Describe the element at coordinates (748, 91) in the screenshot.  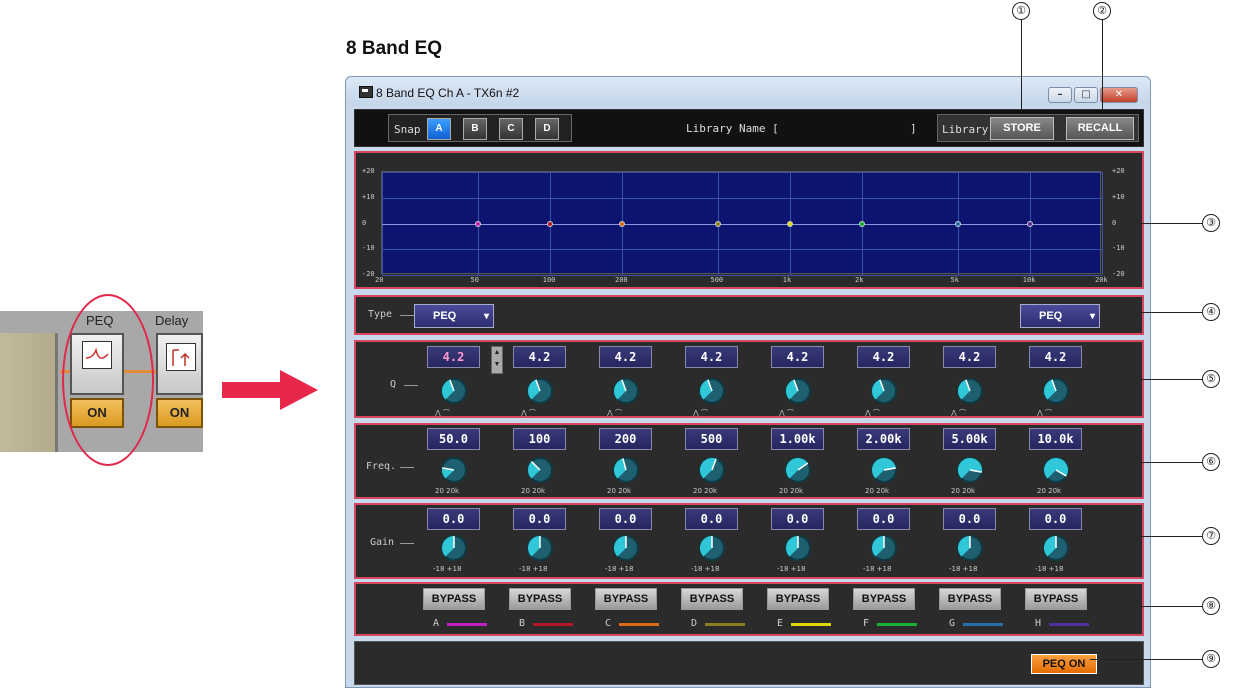
I see `title-bar: 8 Band EQ Ch A - TX6n #2 – □ ✕` at that location.